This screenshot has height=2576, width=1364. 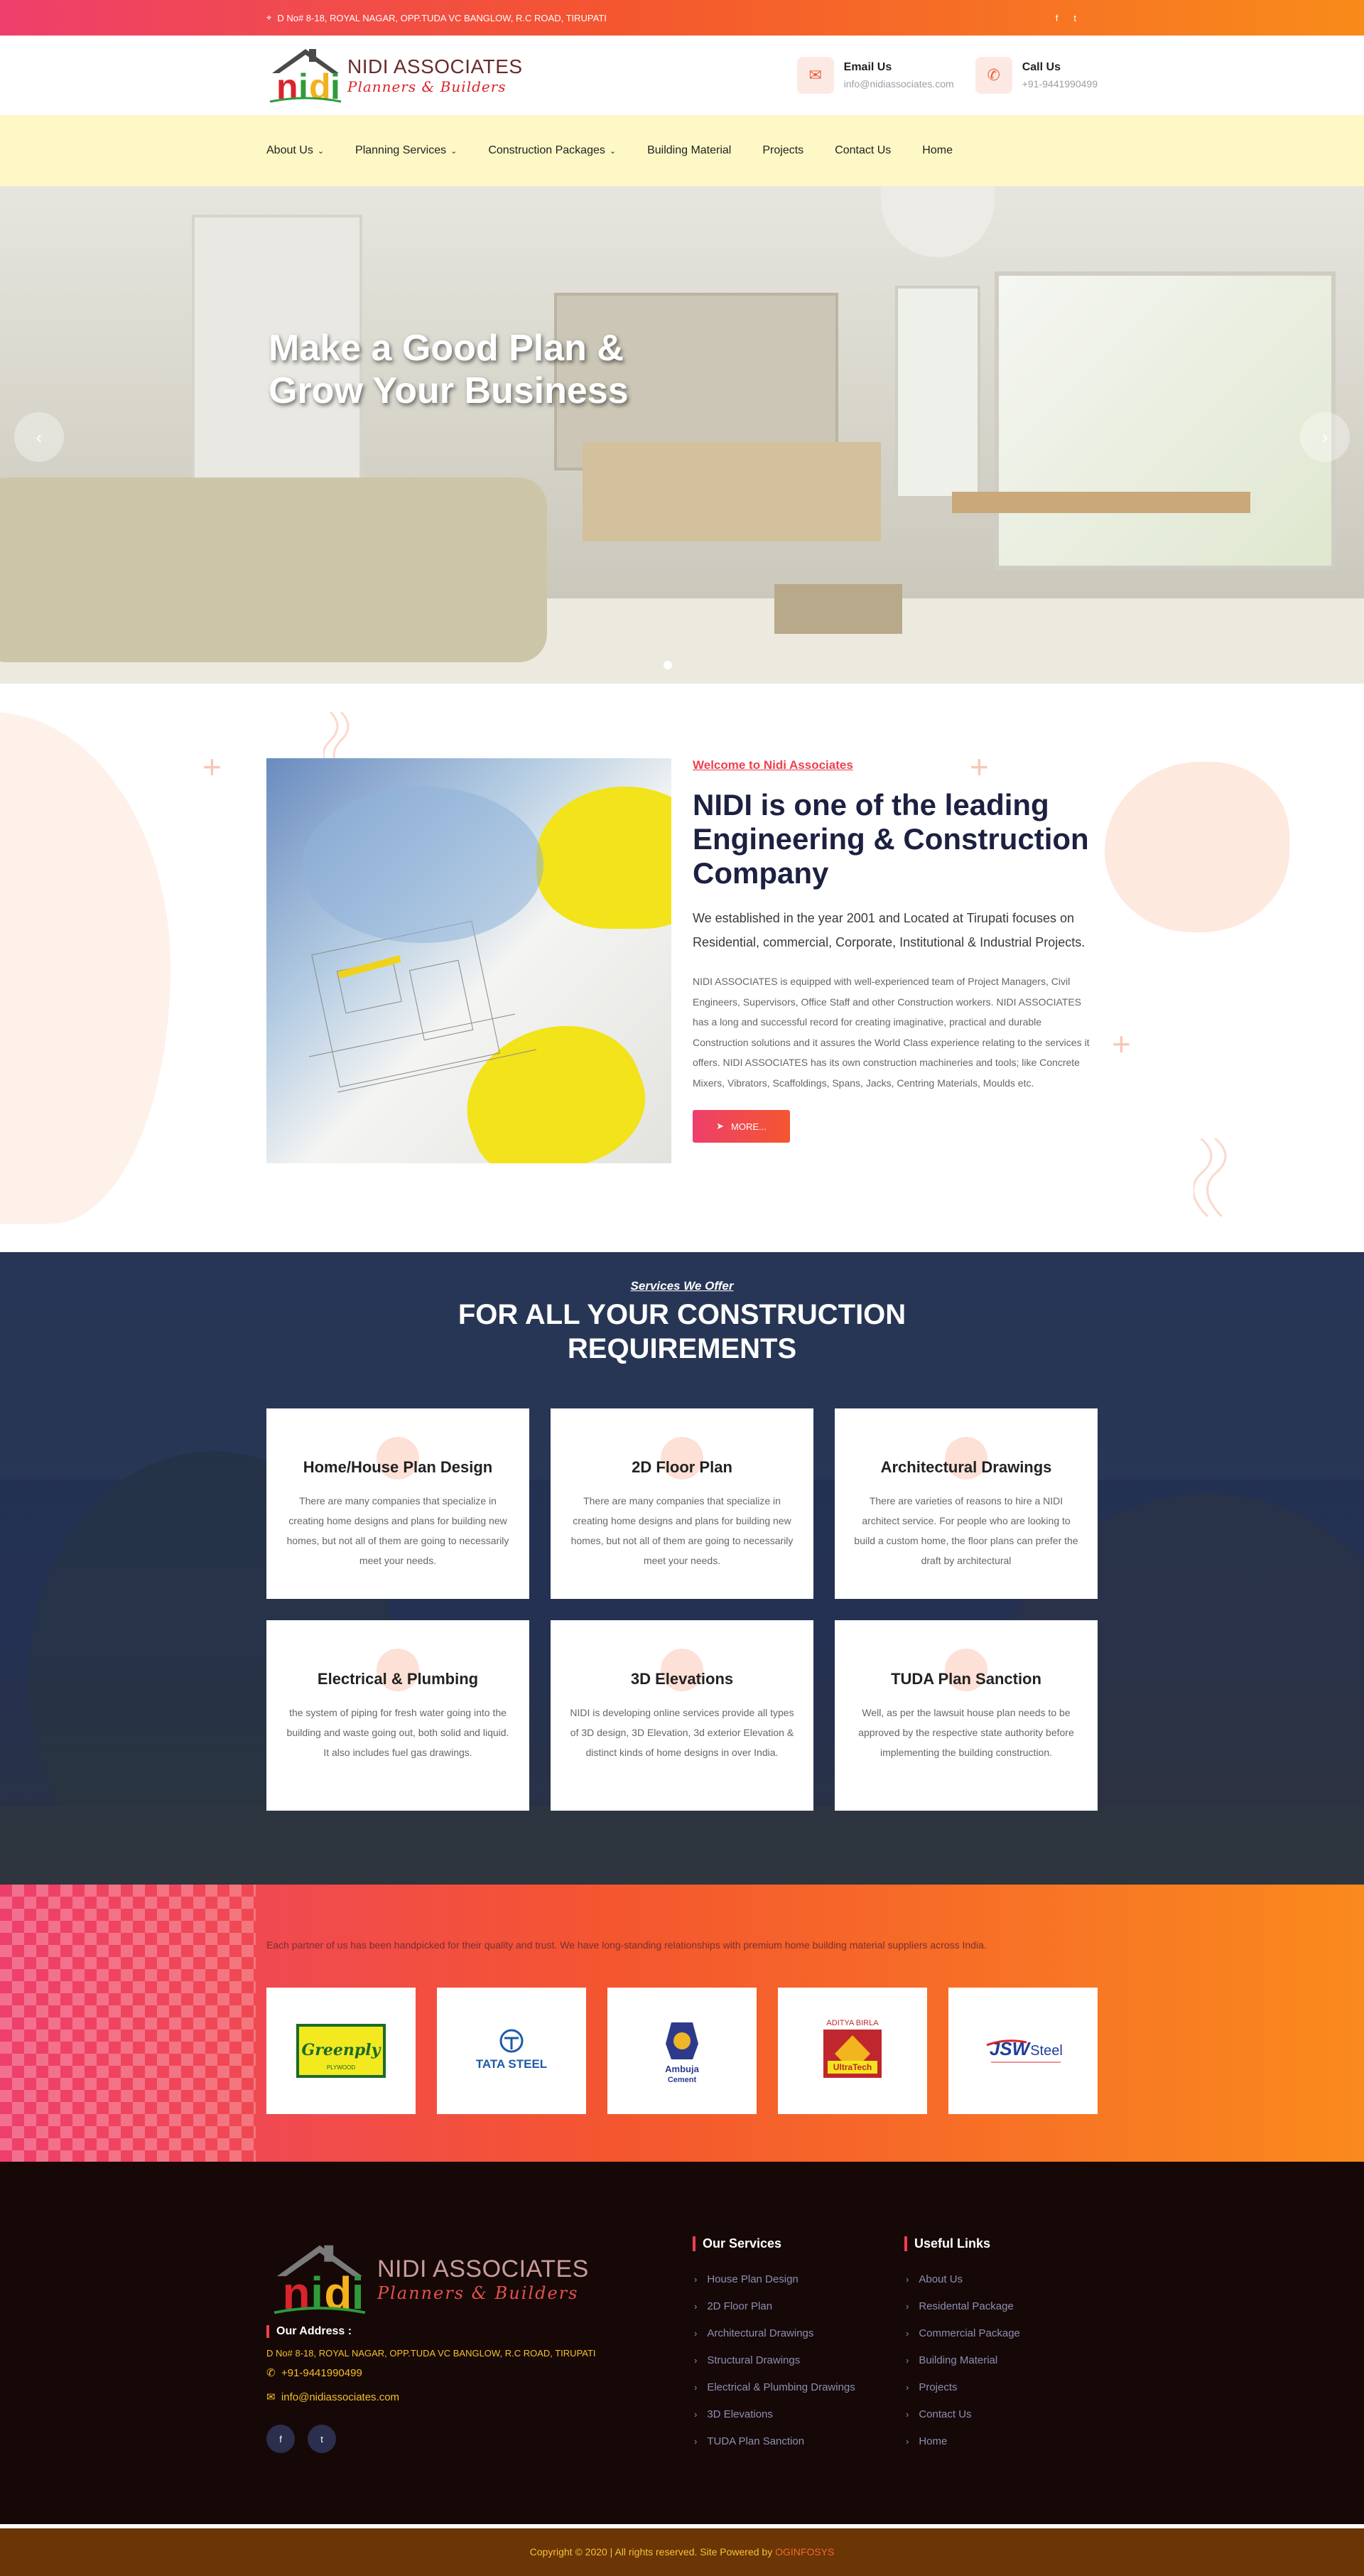 What do you see at coordinates (333, 2397) in the screenshot?
I see `footer-email: ✉ info@nidiassociates.com` at bounding box center [333, 2397].